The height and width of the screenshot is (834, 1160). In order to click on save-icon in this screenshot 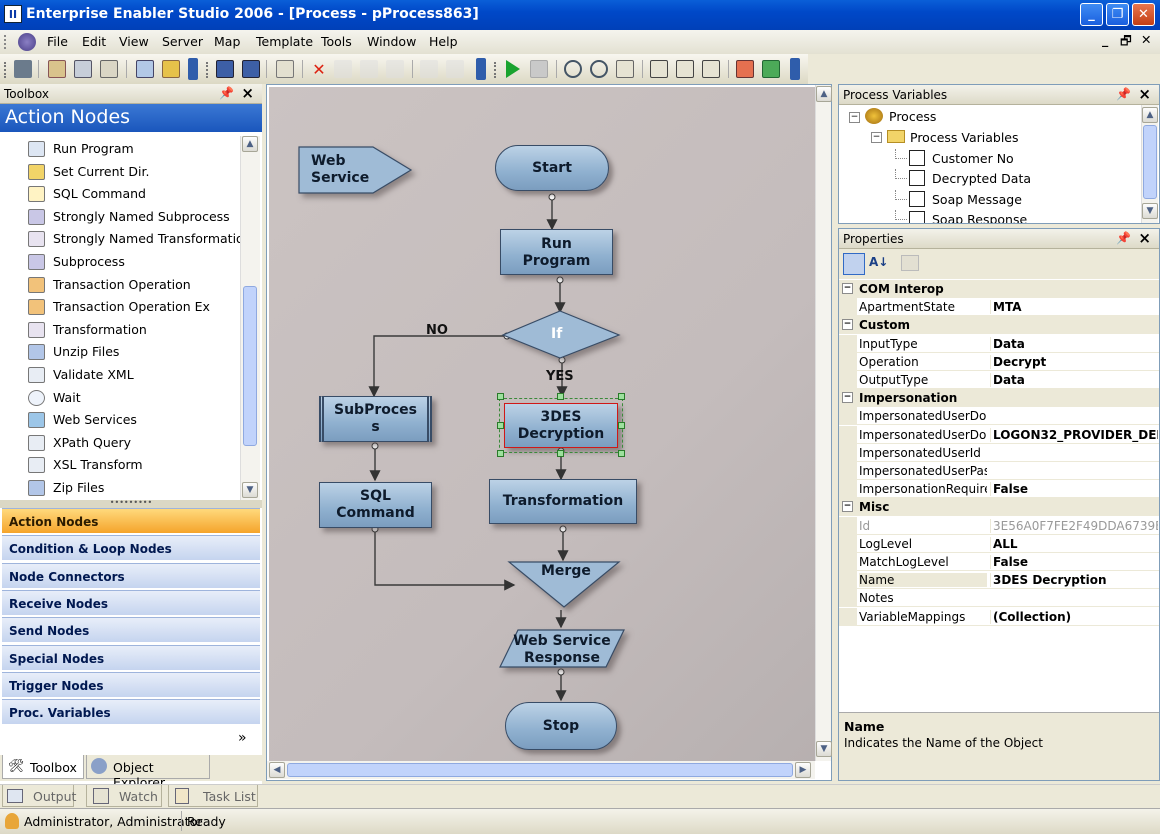, I will do `click(225, 69)`.